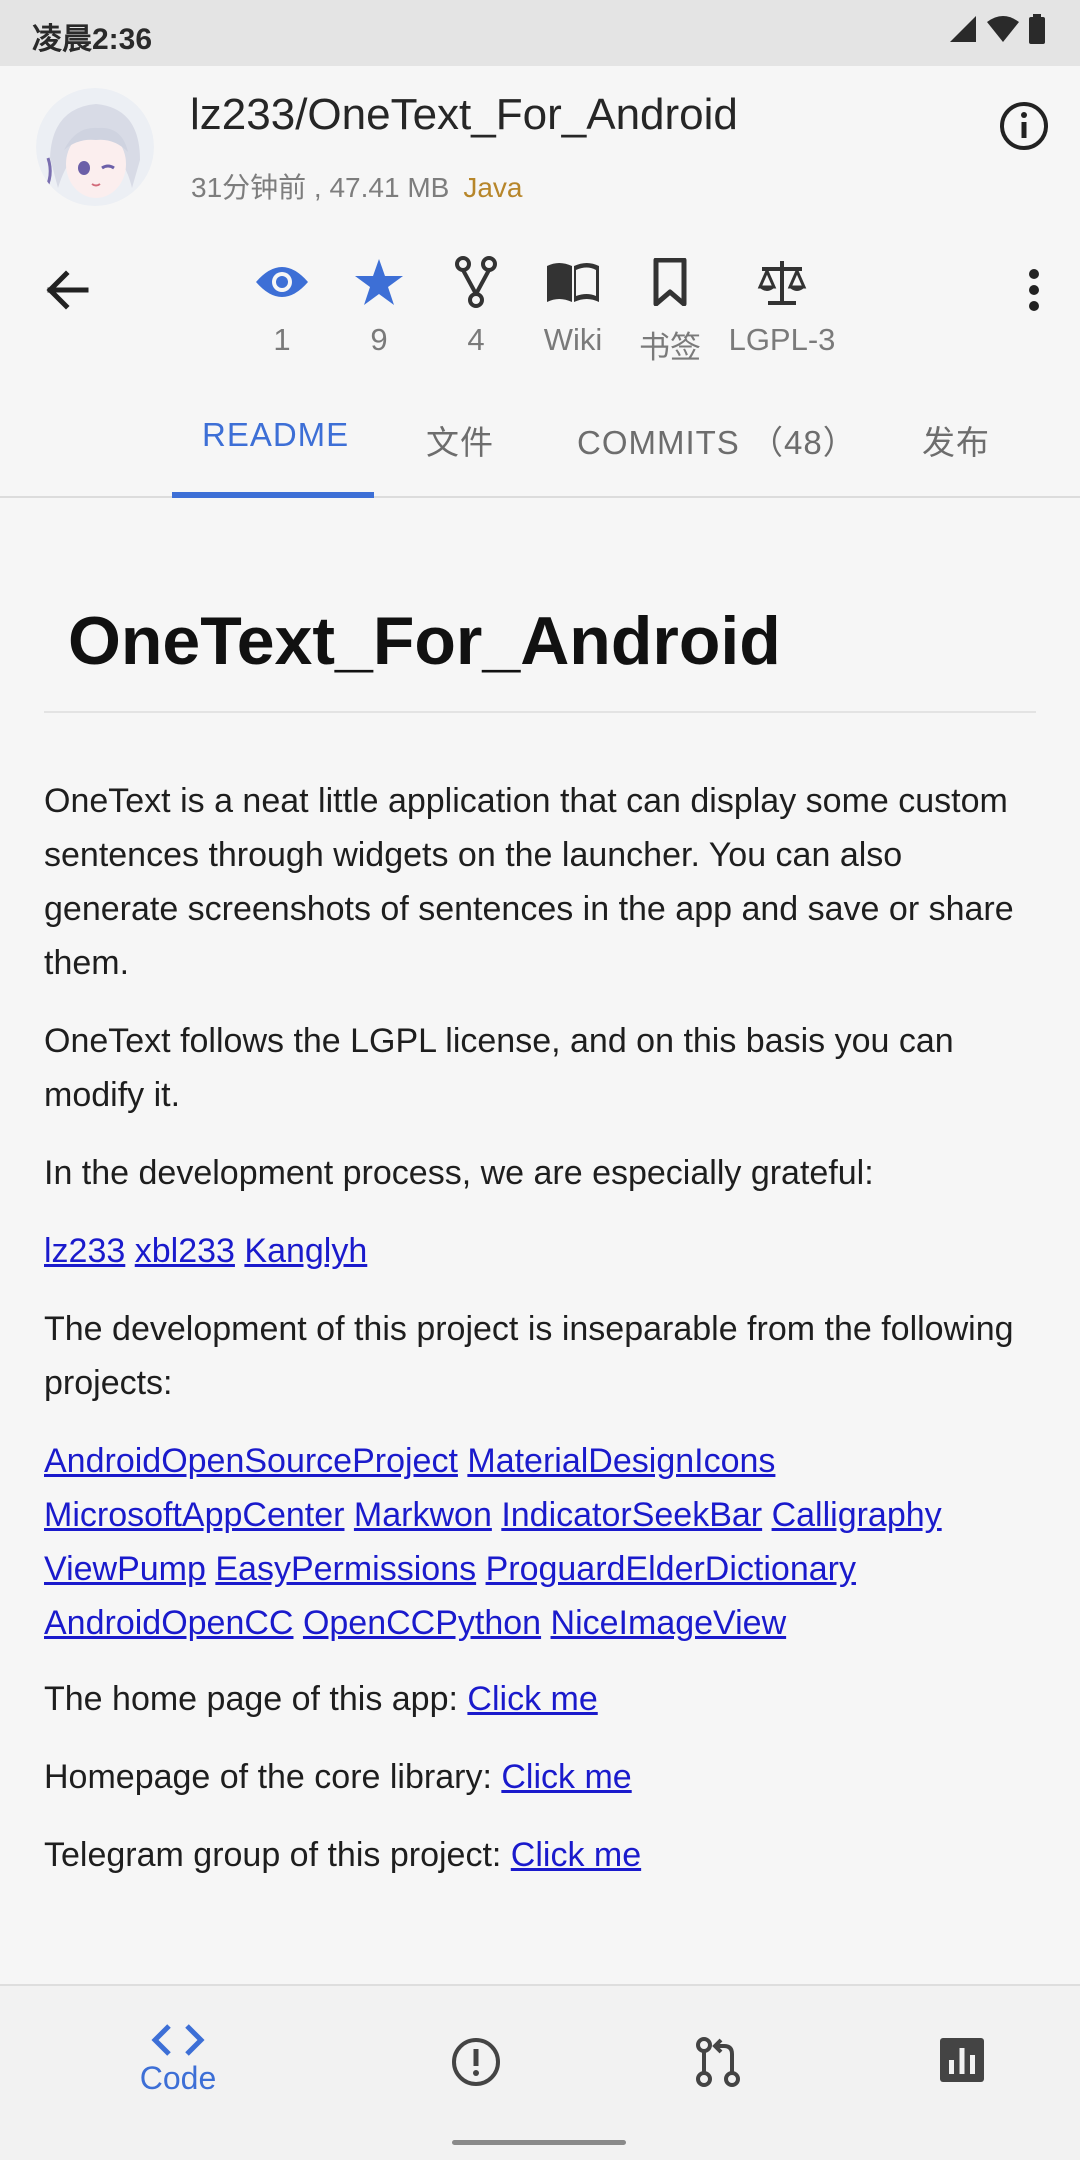 The image size is (1080, 2160). What do you see at coordinates (464, 114) in the screenshot?
I see `repo-name: lz233/OneText_For_Android` at bounding box center [464, 114].